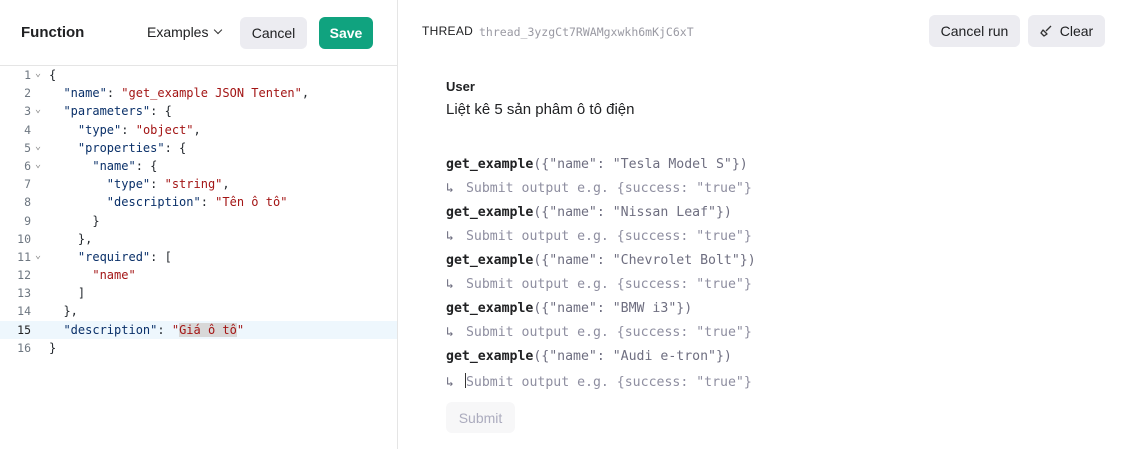 This screenshot has height=449, width=1139. I want to click on code-line: 4 "type": "object",, so click(198, 130).